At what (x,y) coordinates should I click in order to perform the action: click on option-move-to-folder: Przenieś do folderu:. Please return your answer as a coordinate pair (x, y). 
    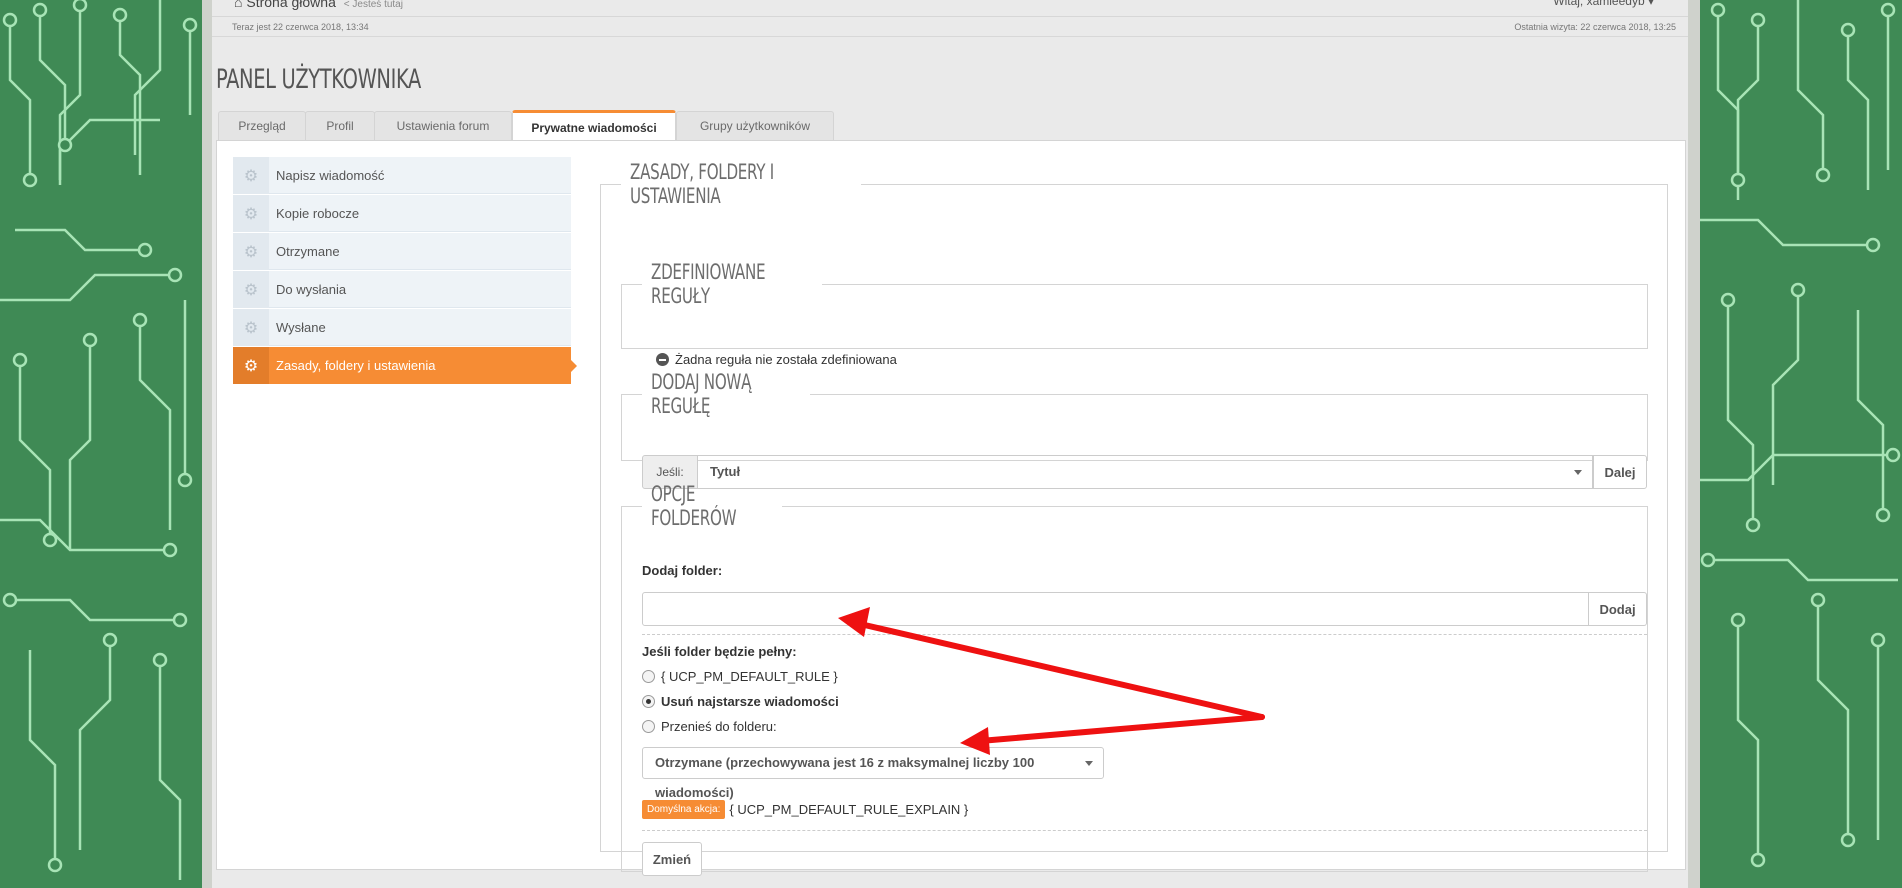
    Looking at the image, I should click on (709, 726).